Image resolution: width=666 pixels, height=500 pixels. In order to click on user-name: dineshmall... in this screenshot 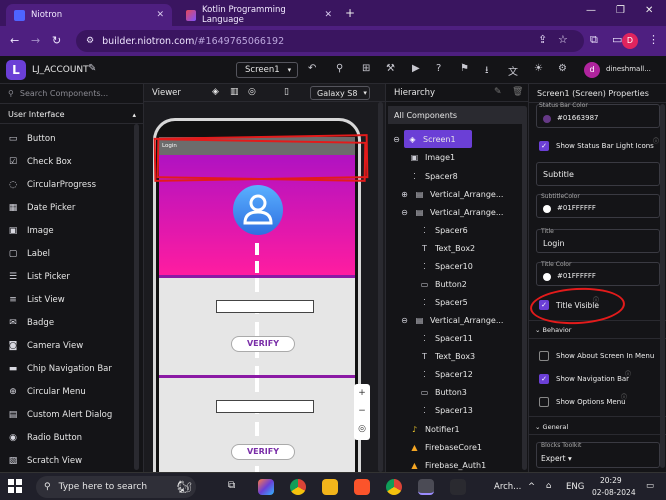, I will do `click(628, 69)`.